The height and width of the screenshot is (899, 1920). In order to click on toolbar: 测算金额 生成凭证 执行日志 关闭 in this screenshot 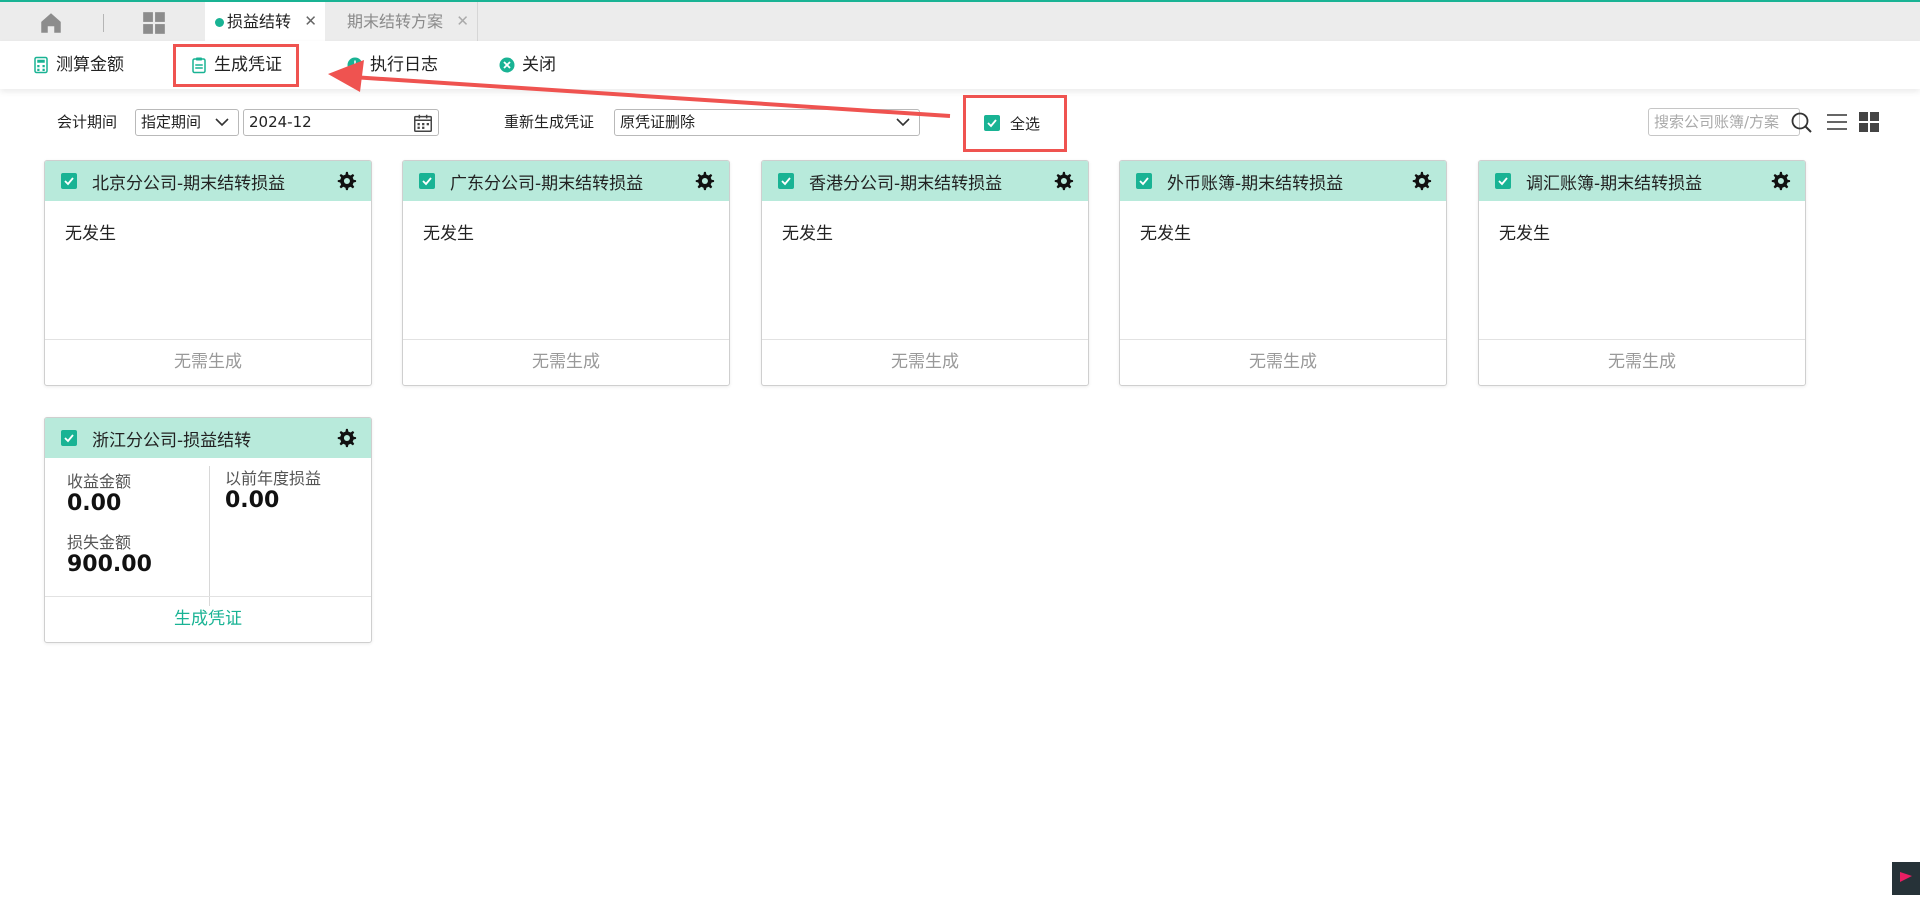, I will do `click(960, 65)`.